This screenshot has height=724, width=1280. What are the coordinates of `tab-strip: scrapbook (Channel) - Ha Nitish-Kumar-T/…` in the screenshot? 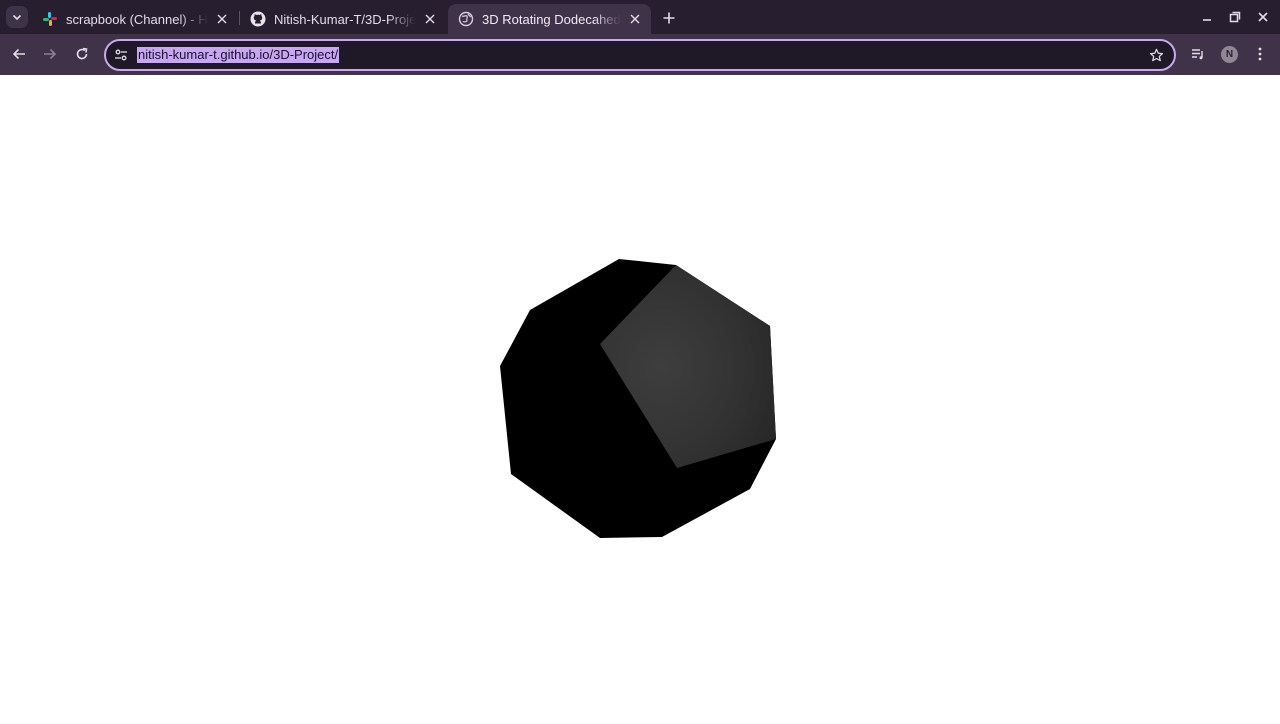 It's located at (640, 17).